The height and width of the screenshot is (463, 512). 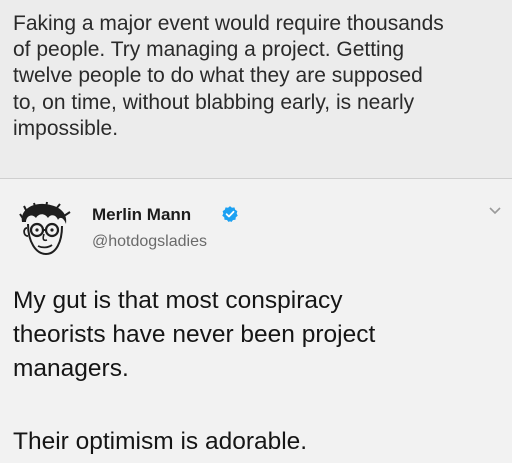 What do you see at coordinates (44, 230) in the screenshot?
I see `avatar` at bounding box center [44, 230].